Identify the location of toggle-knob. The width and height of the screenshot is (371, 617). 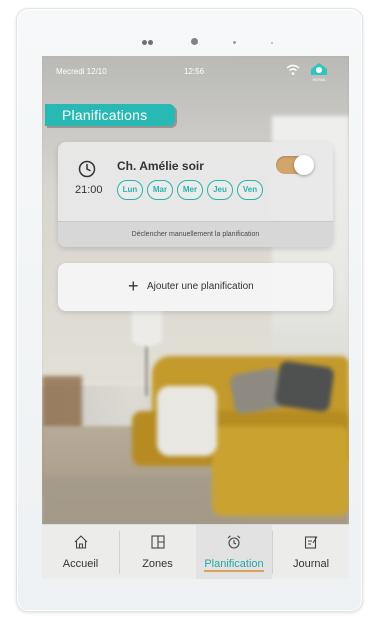
(304, 165).